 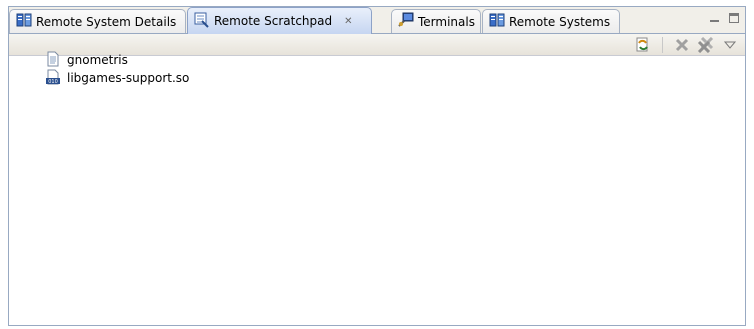 What do you see at coordinates (128, 78) in the screenshot?
I see `file-label: libgames-support.so` at bounding box center [128, 78].